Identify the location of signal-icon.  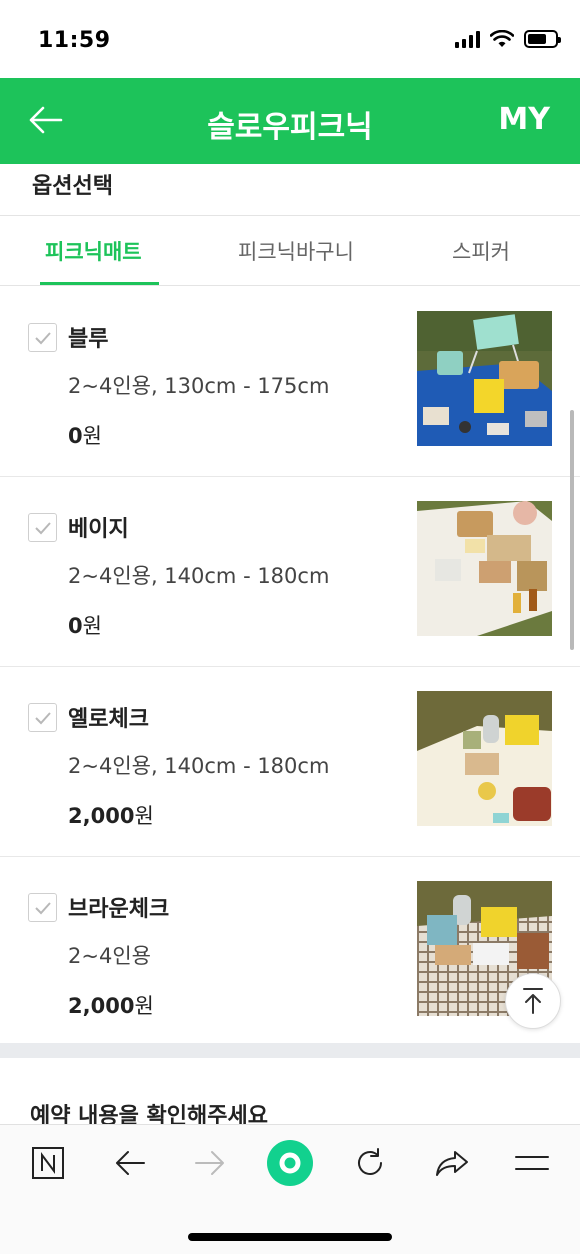
(467, 39).